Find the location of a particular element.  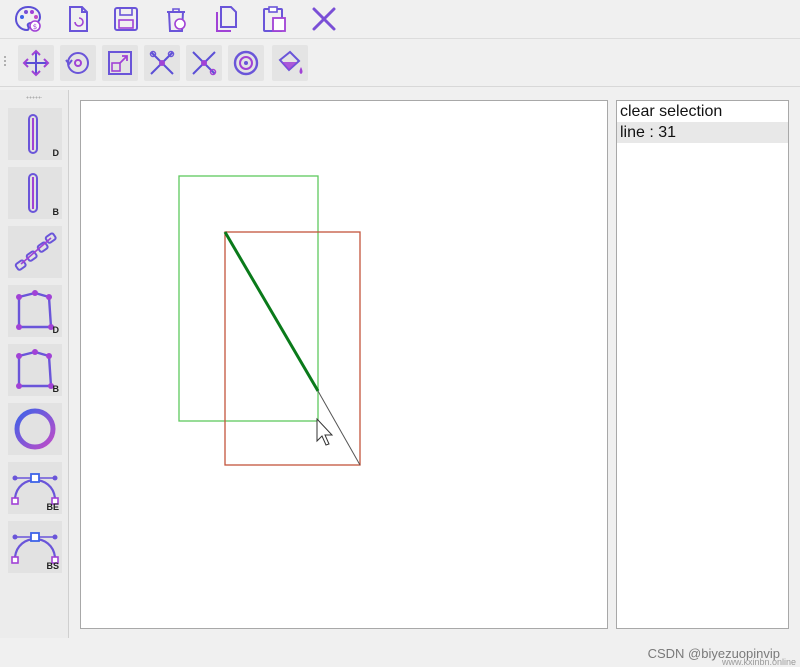

palette-icon: $ is located at coordinates (28, 18).